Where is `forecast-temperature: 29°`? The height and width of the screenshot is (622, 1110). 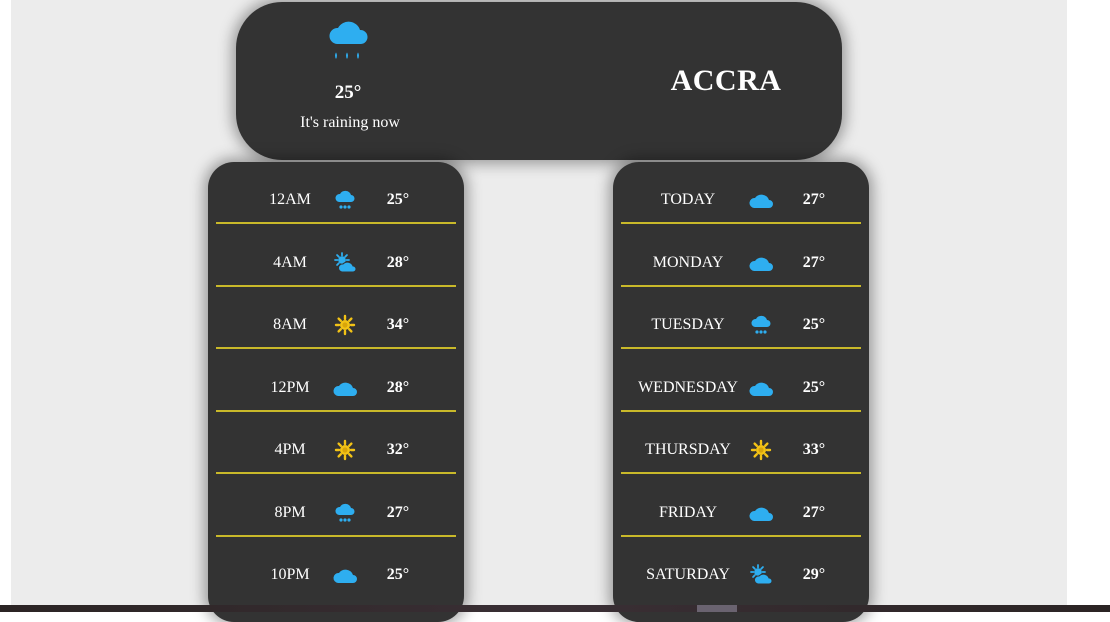
forecast-temperature: 29° is located at coordinates (814, 574).